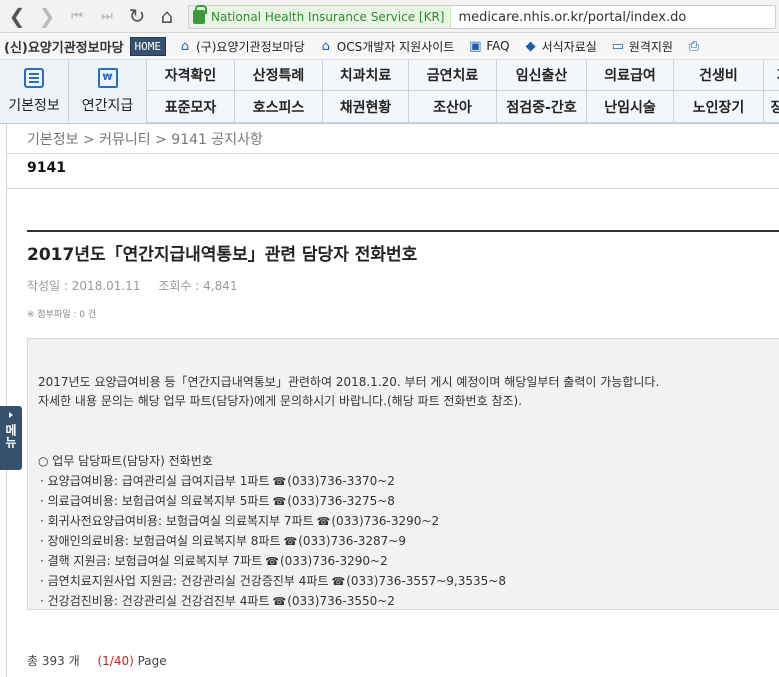 The image size is (779, 677). Describe the element at coordinates (279, 75) in the screenshot. I see `menu-item: 산정특례` at that location.